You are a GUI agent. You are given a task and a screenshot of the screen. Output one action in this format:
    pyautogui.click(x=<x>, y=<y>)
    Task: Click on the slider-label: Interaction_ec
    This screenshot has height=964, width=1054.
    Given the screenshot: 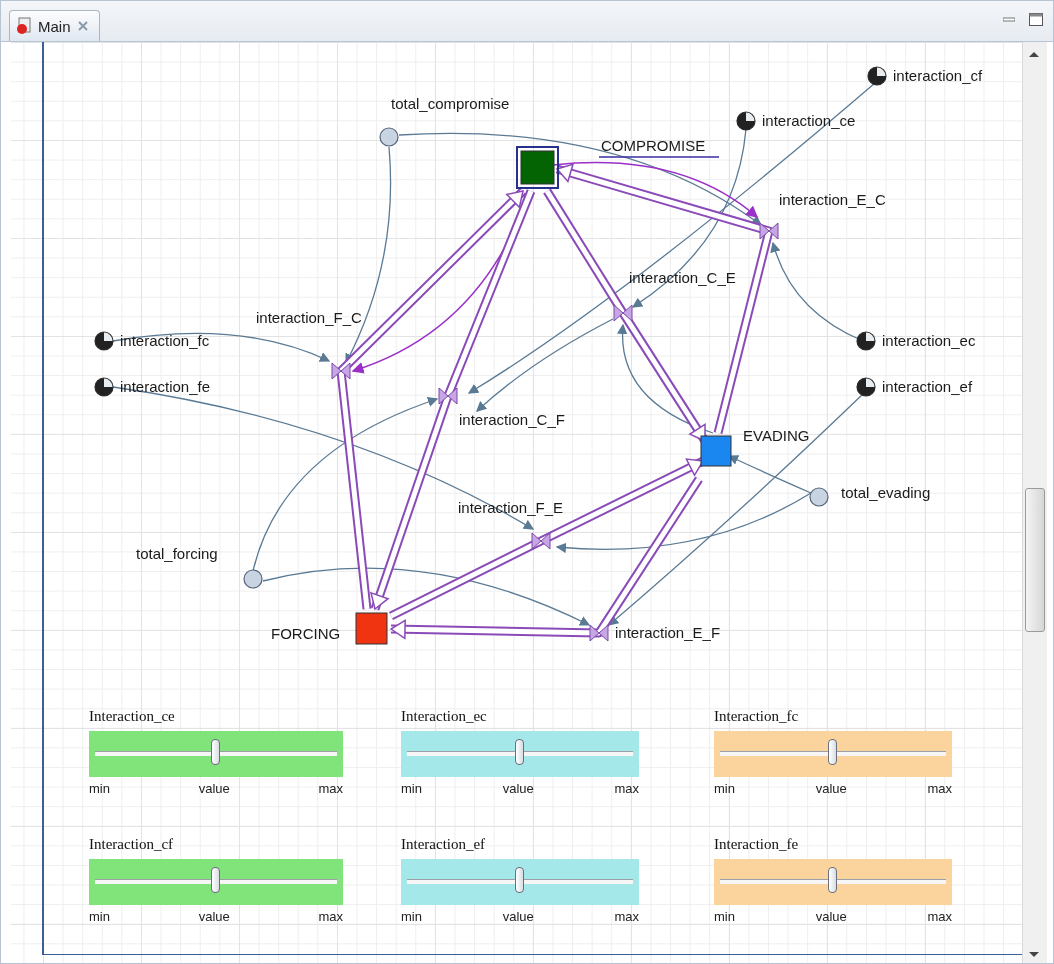 What is the action you would take?
    pyautogui.click(x=444, y=716)
    